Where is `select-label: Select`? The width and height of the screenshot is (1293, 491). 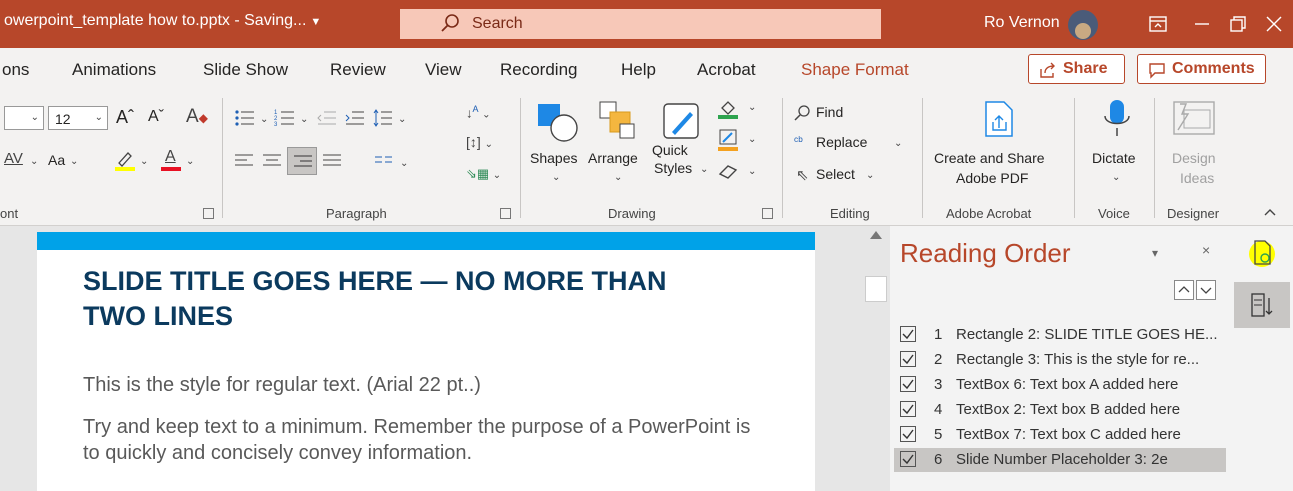
select-label: Select is located at coordinates (835, 174).